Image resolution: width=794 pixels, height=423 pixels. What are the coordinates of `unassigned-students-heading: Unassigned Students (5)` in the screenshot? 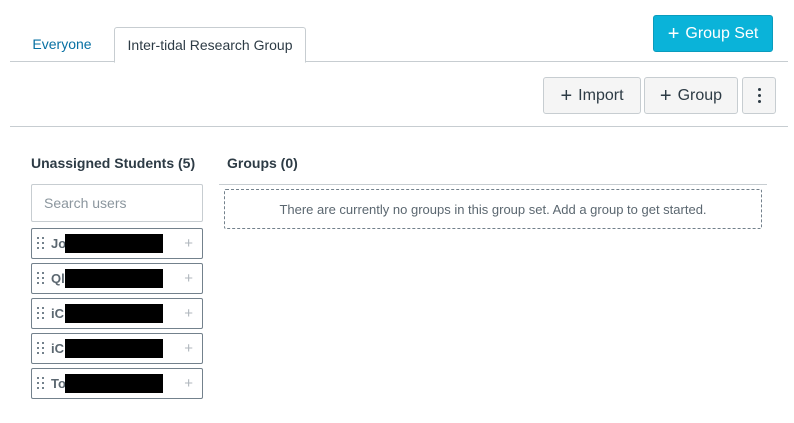 It's located at (113, 163).